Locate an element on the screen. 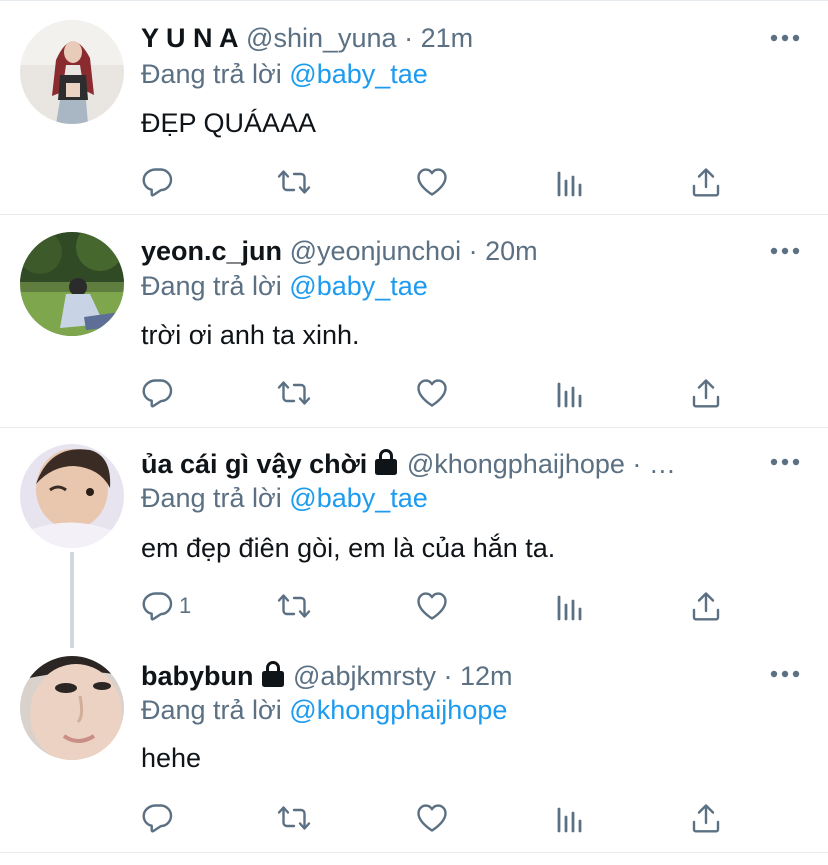  timestamp: 12m is located at coordinates (486, 676).